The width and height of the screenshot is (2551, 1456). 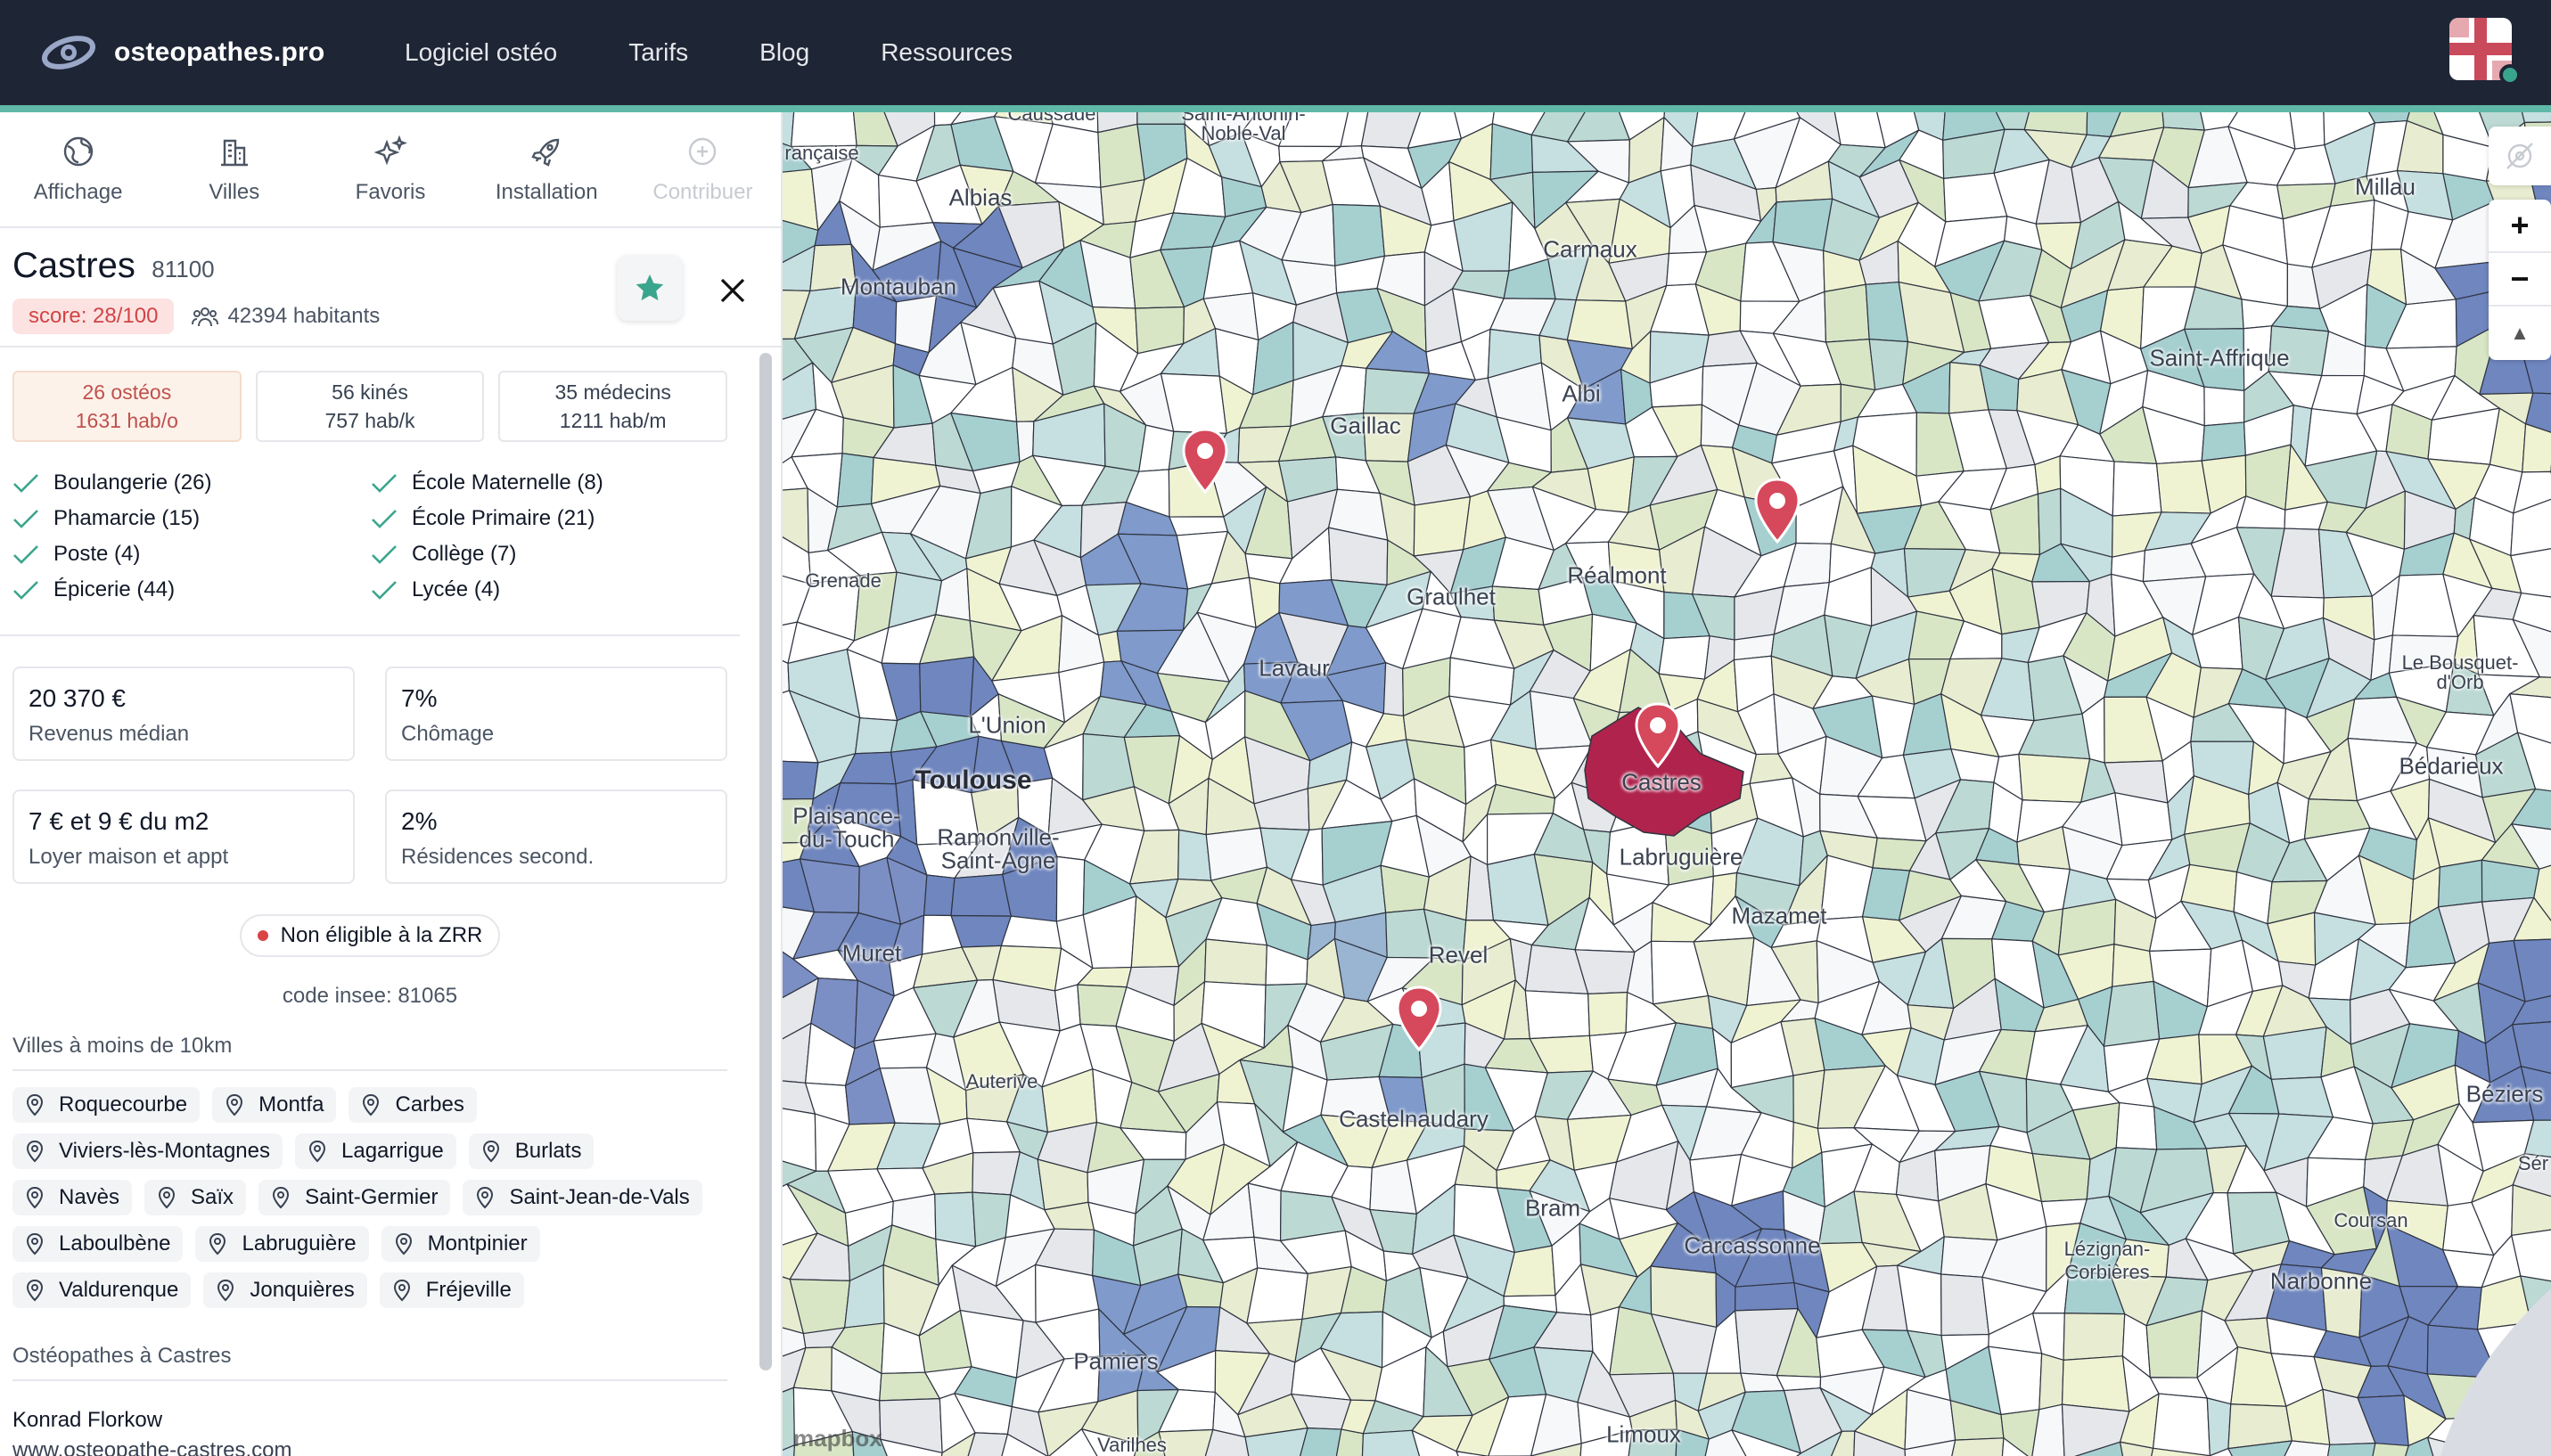 I want to click on close-icon, so click(x=732, y=291).